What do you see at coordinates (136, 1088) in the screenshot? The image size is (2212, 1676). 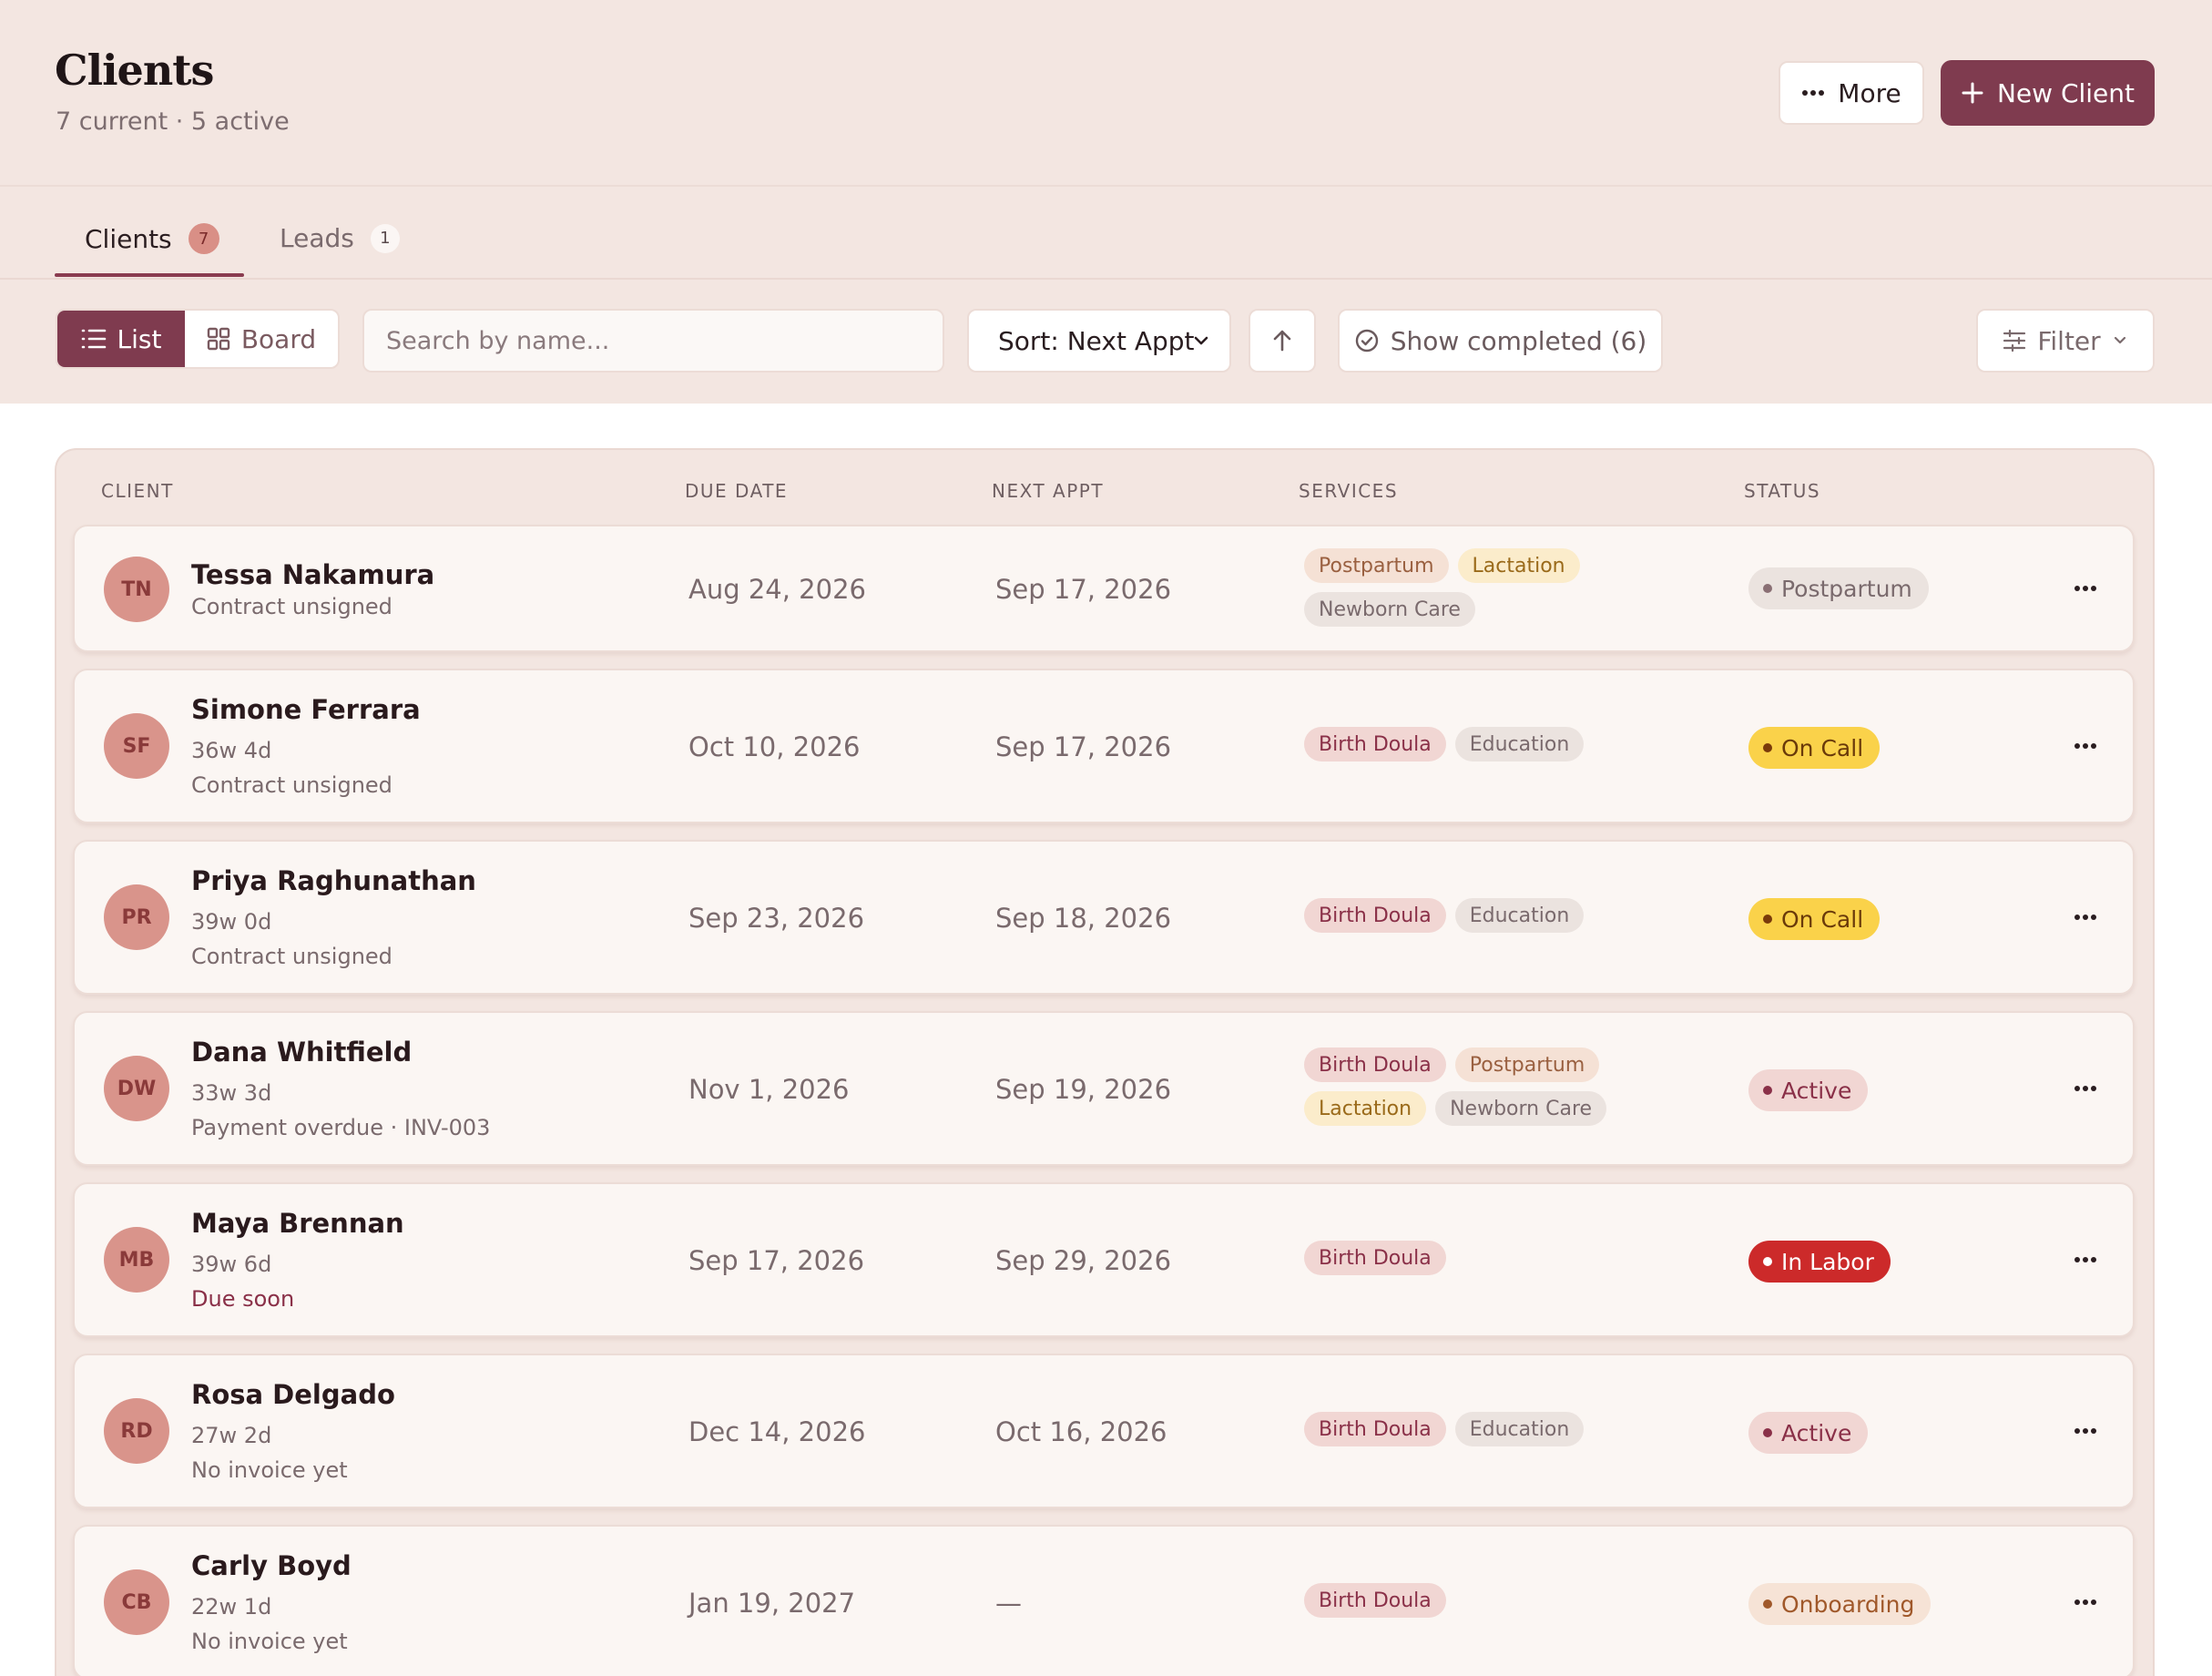 I see `avatar: DW` at bounding box center [136, 1088].